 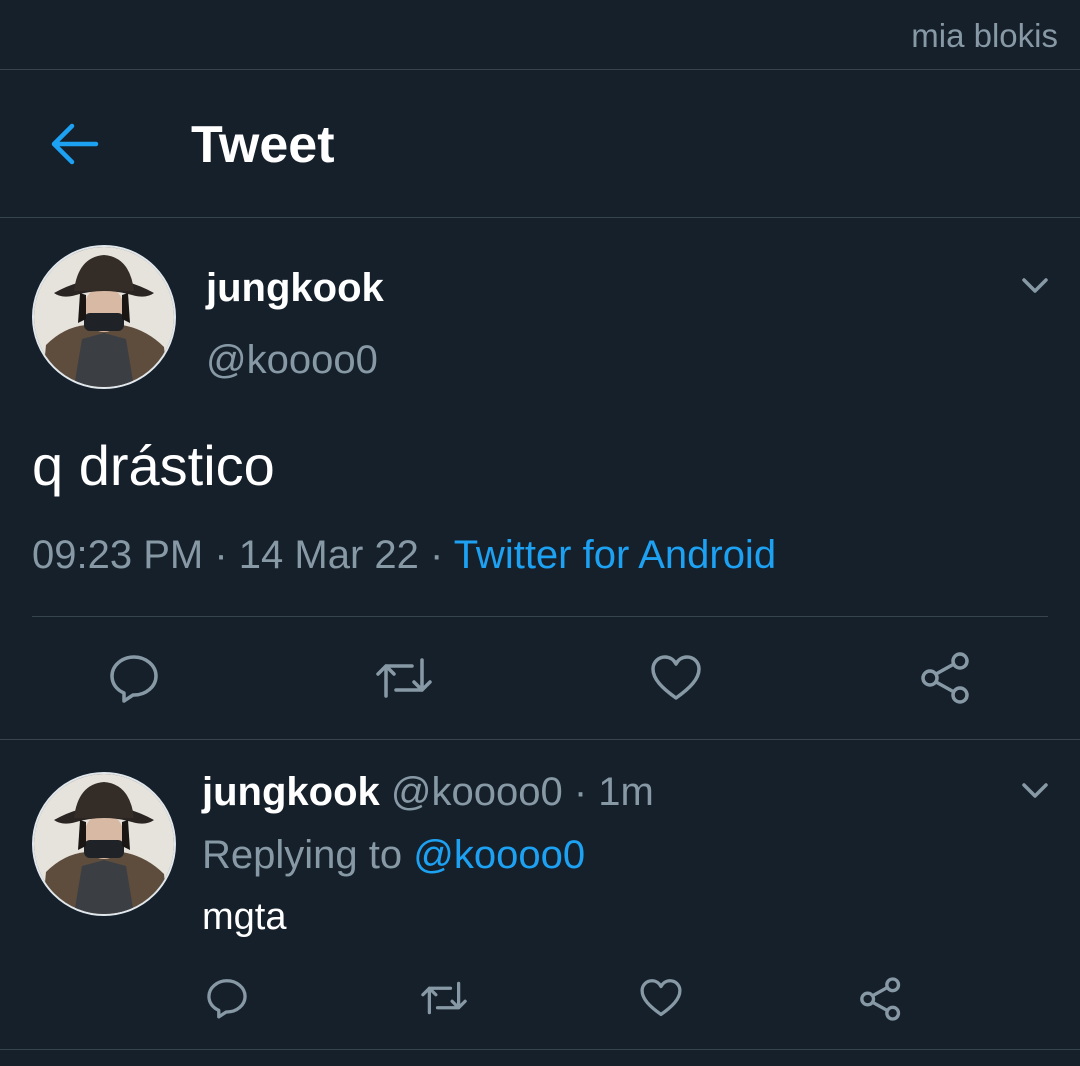 What do you see at coordinates (153, 465) in the screenshot?
I see `tweet-text: q drástico` at bounding box center [153, 465].